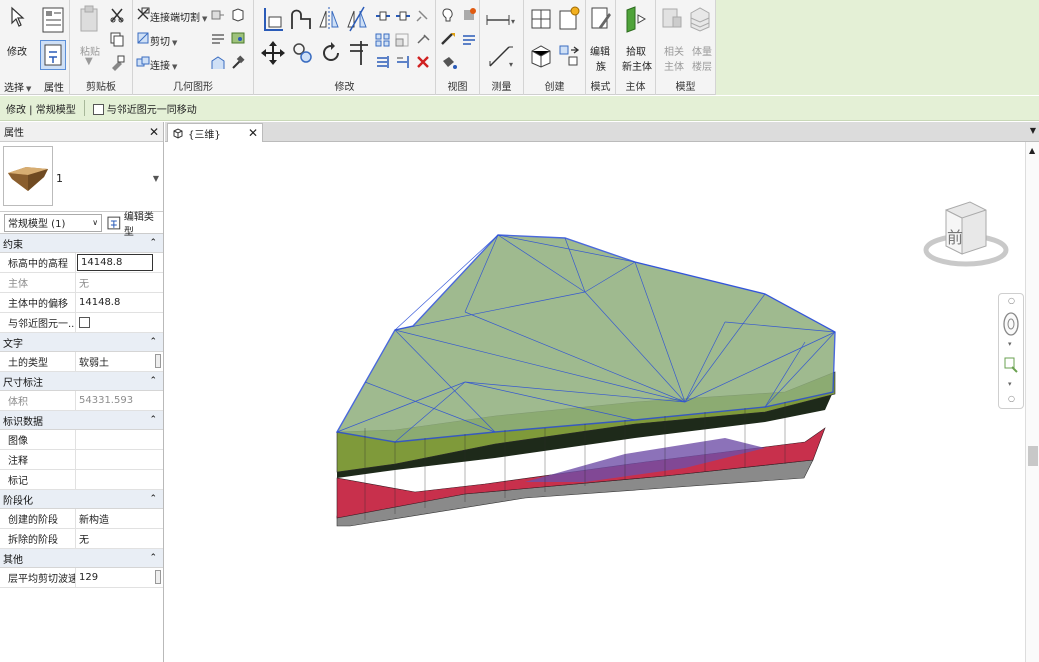 The image size is (1039, 662). I want to click on copy-element-icon, so click(303, 53).